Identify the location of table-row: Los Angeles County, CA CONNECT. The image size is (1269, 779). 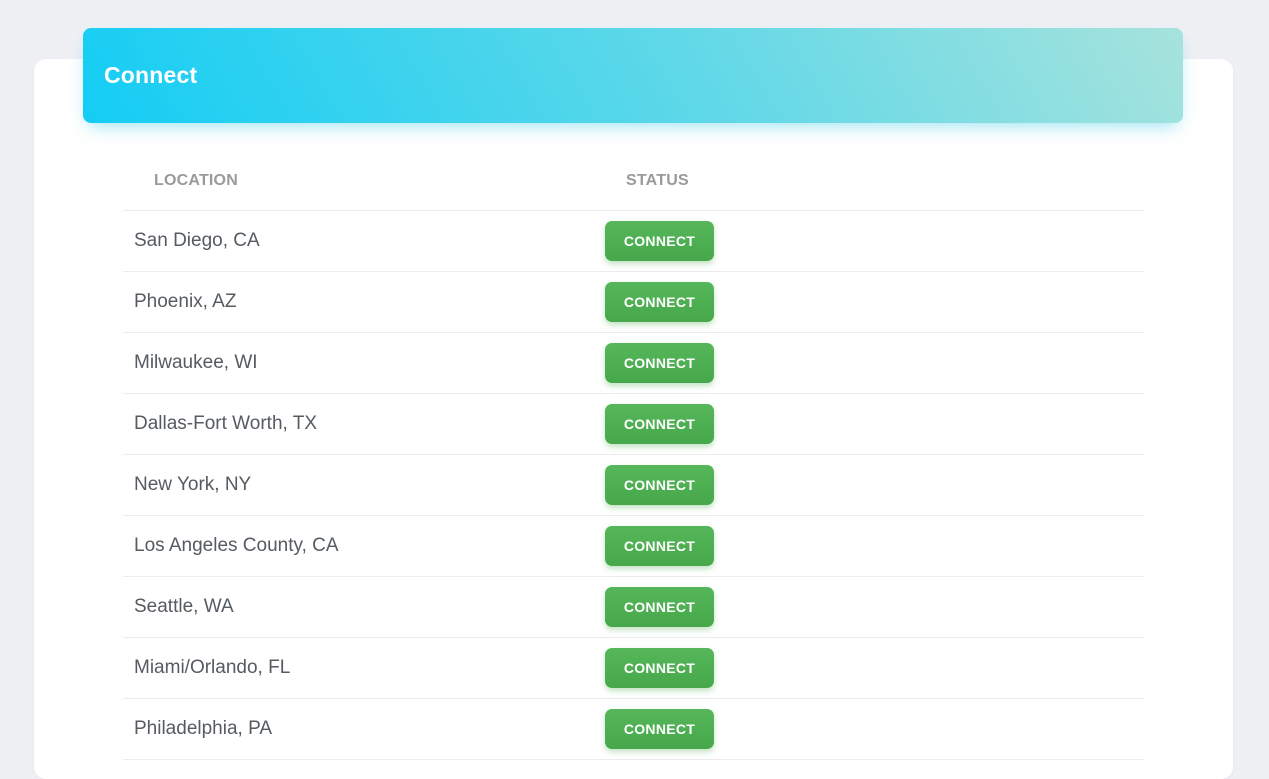
(633, 546).